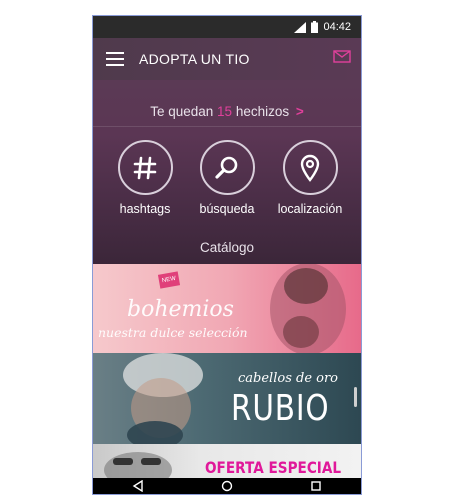 Image resolution: width=471 pixels, height=497 pixels. I want to click on busqueda-label: búsqueda, so click(227, 209).